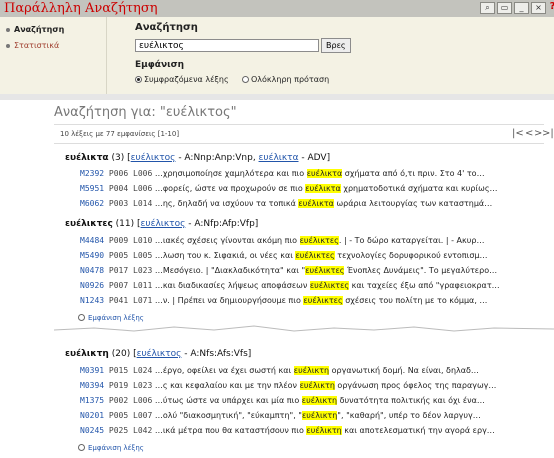  I want to click on paragraph-ref: P019, so click(118, 385).